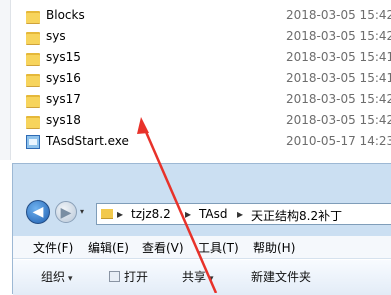  I want to click on file-row-sys: sys 2018-03-05 15:42, so click(207, 37).